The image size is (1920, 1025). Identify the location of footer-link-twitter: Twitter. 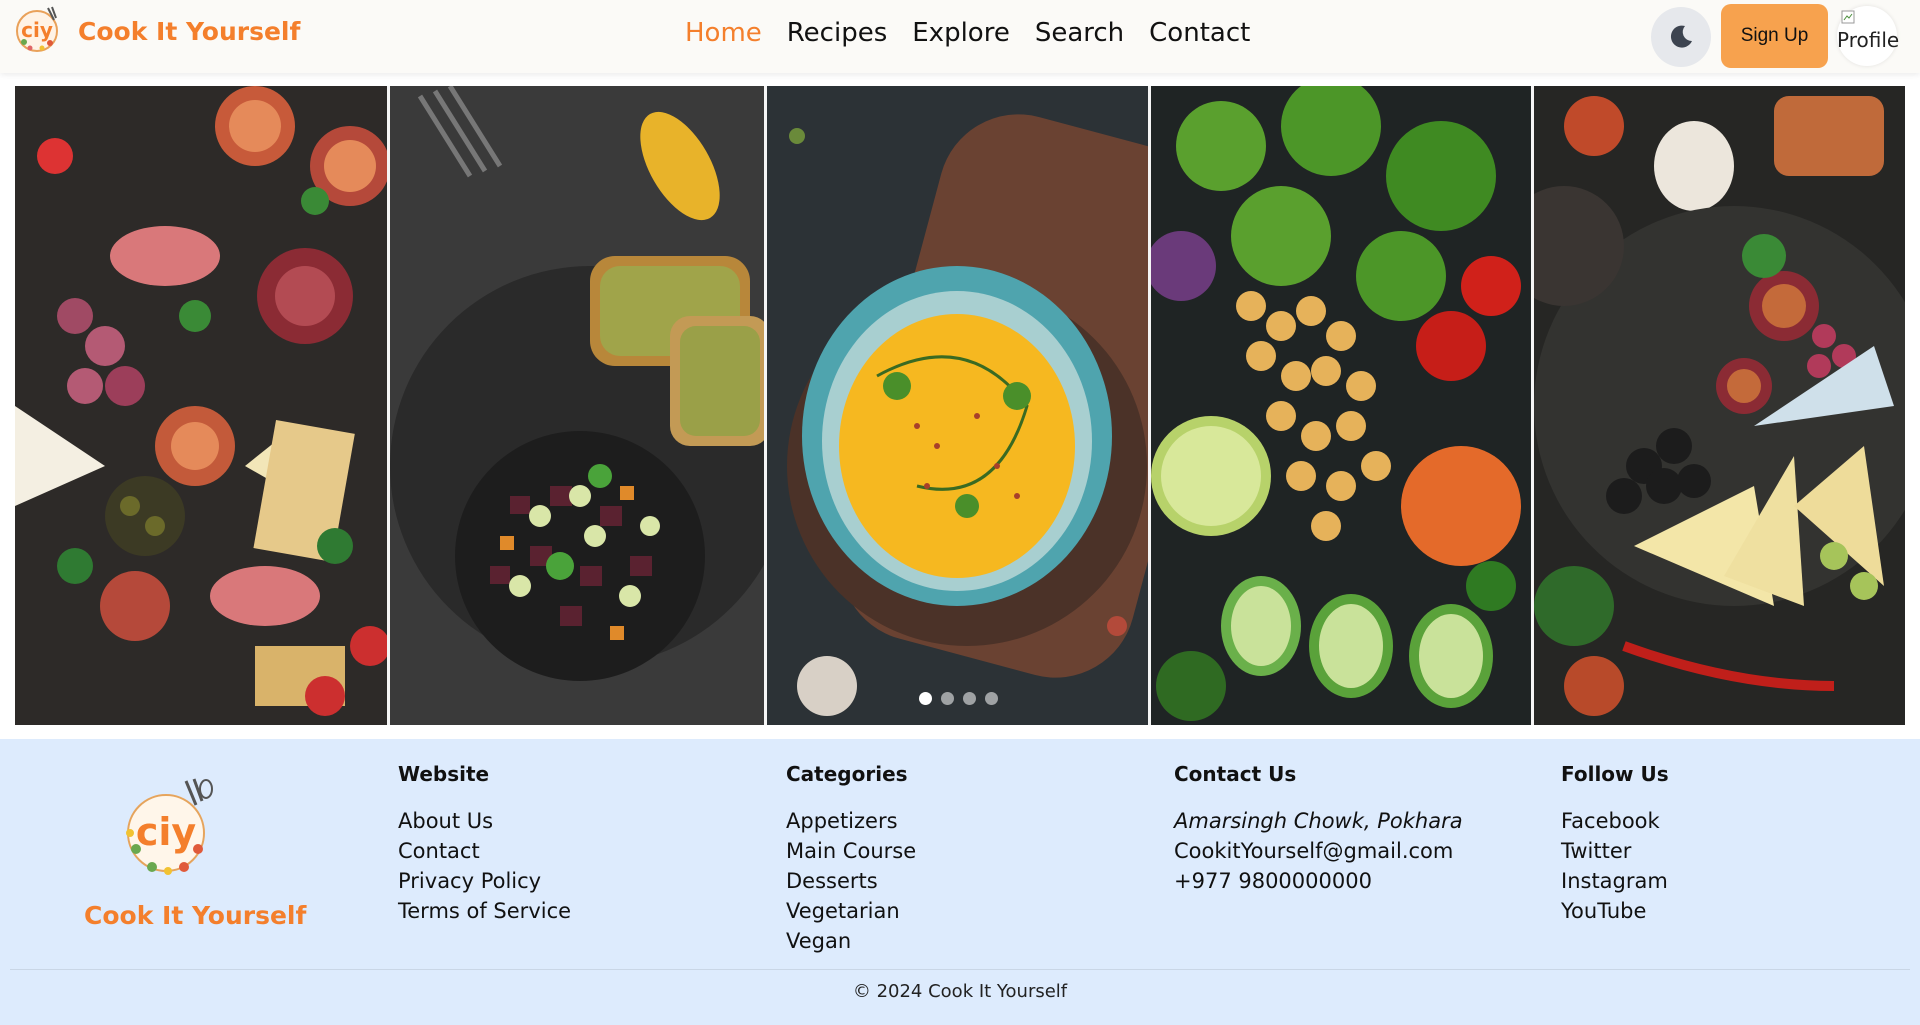
(1615, 851).